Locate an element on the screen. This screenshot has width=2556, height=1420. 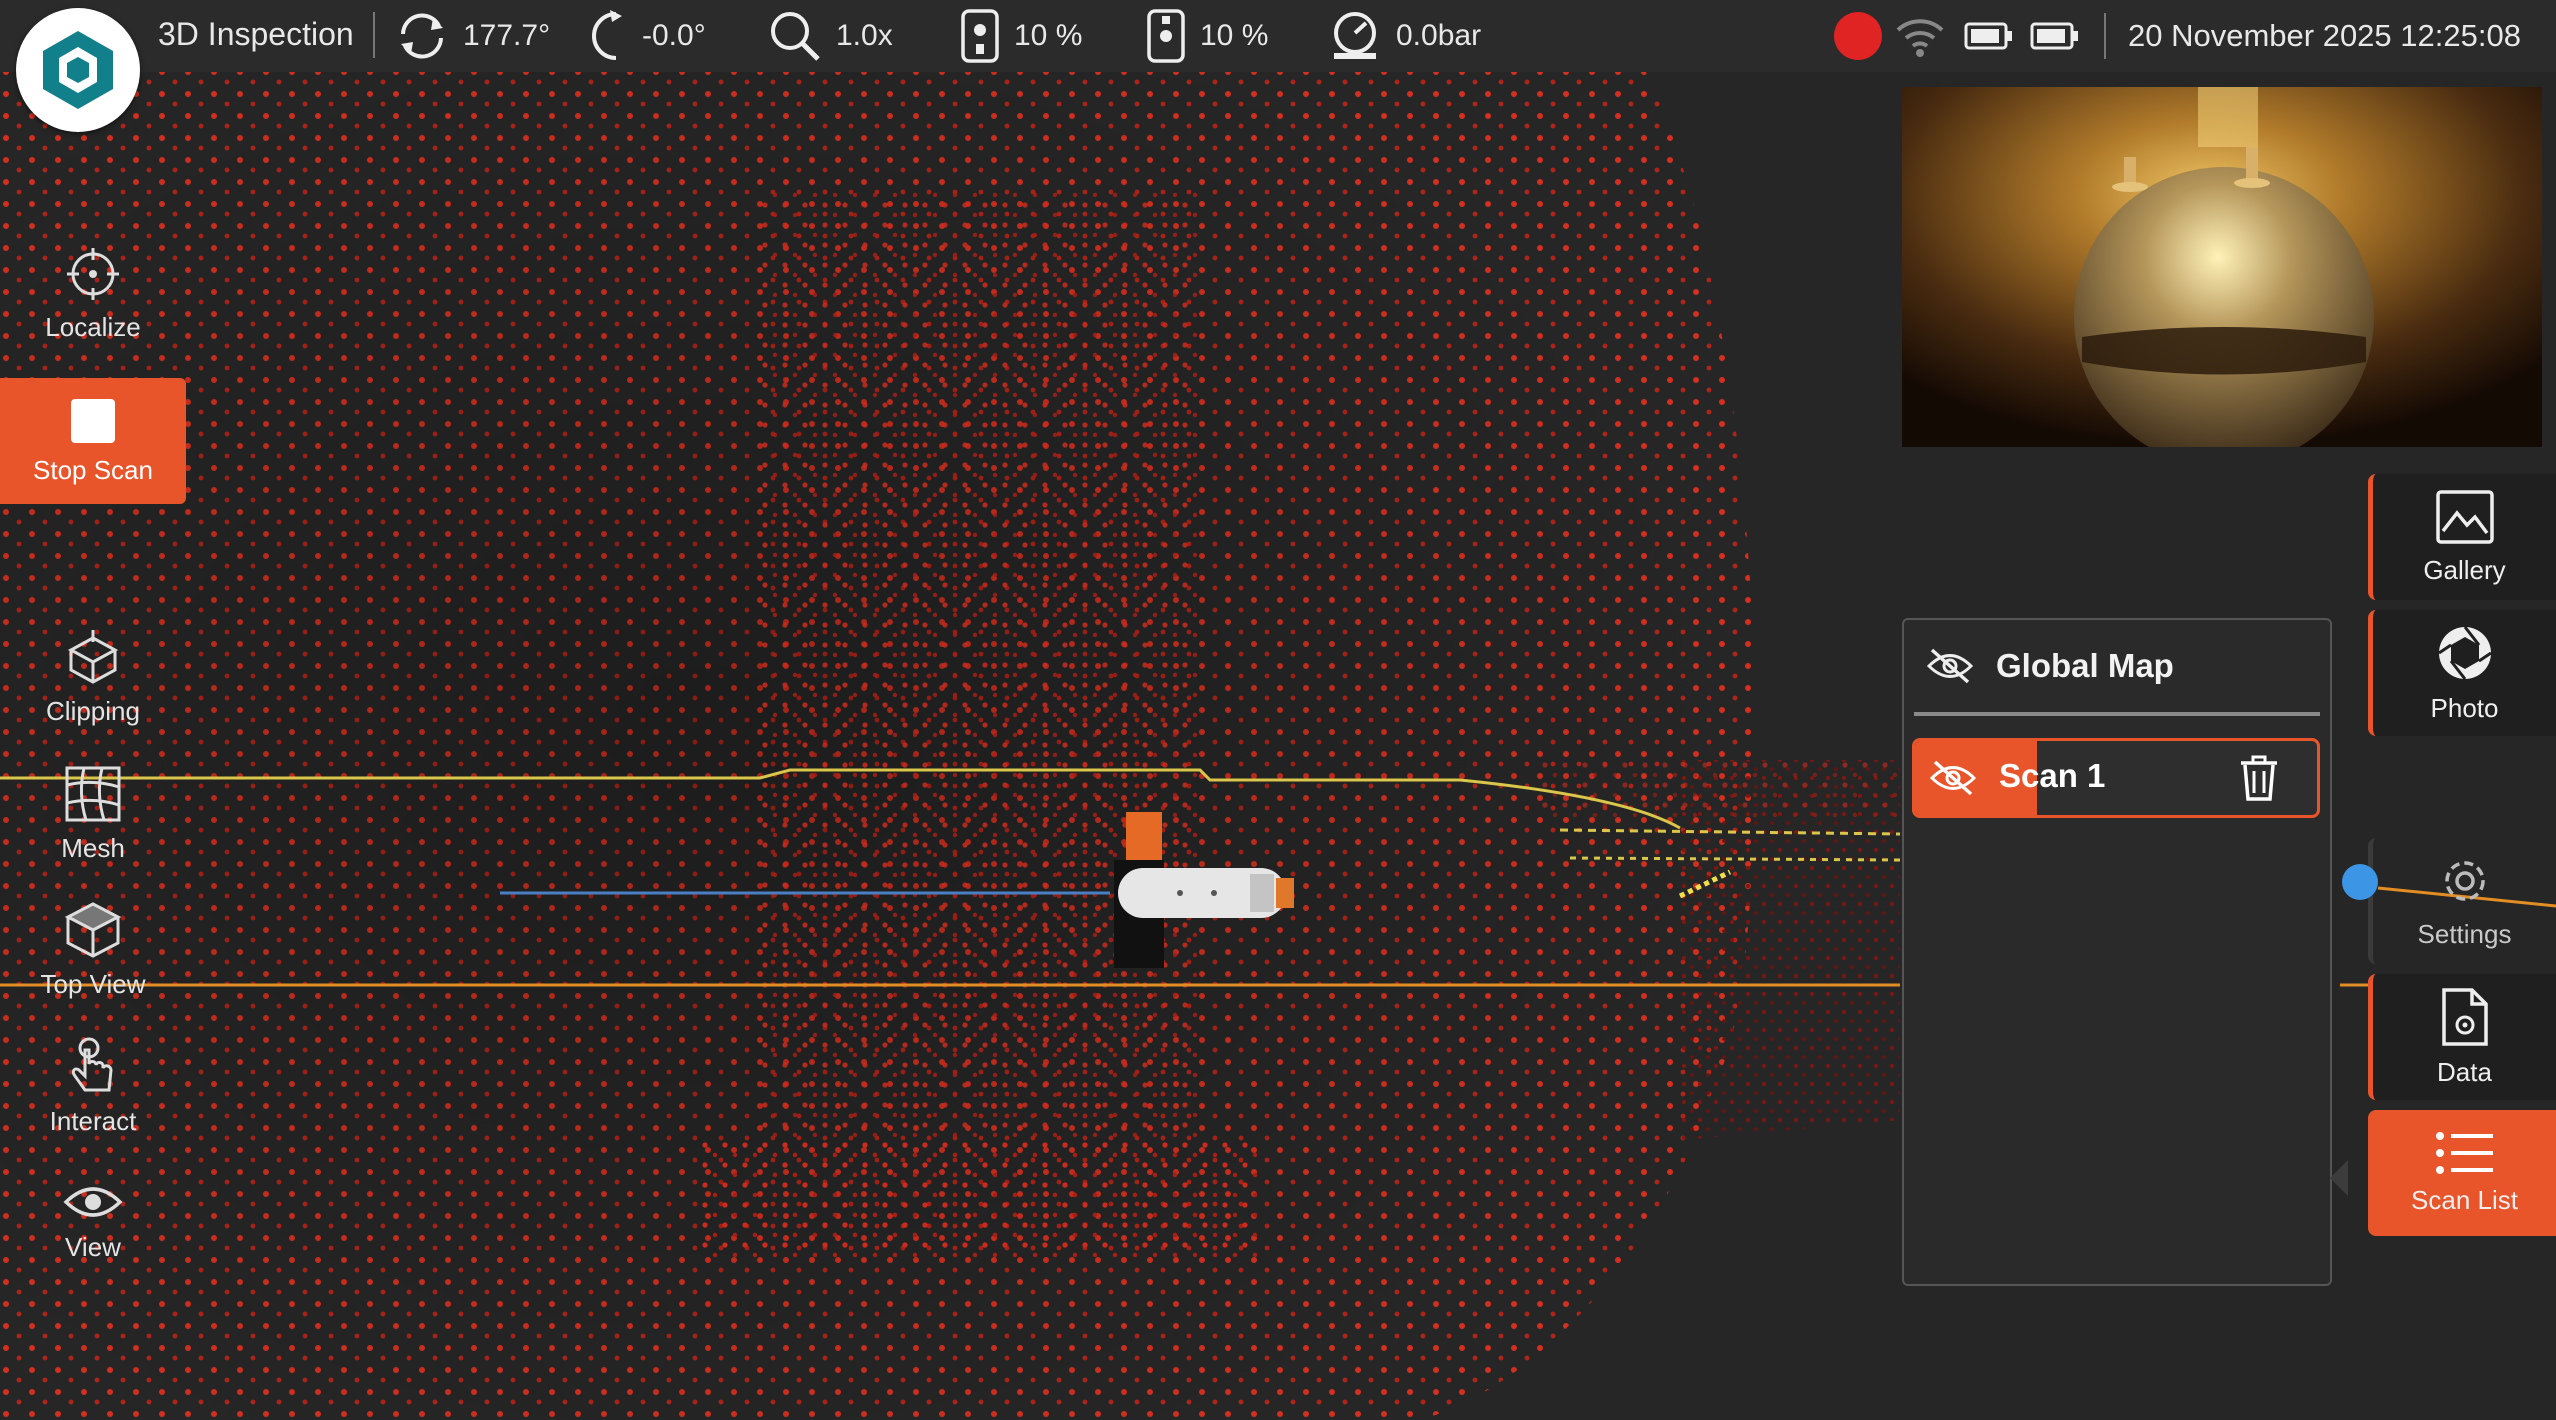
data-button: Data is located at coordinates (2462, 1037).